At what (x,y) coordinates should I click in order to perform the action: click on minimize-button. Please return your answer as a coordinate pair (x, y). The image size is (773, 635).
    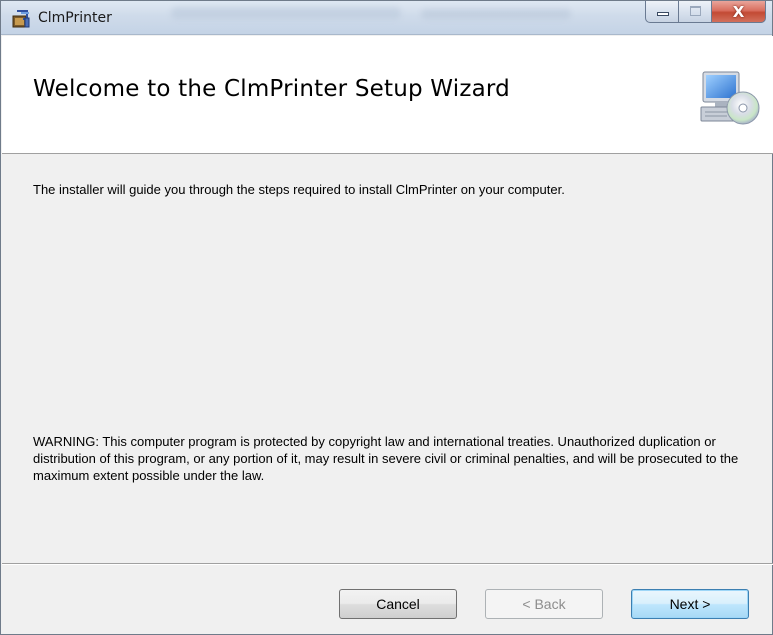
    Looking at the image, I should click on (662, 12).